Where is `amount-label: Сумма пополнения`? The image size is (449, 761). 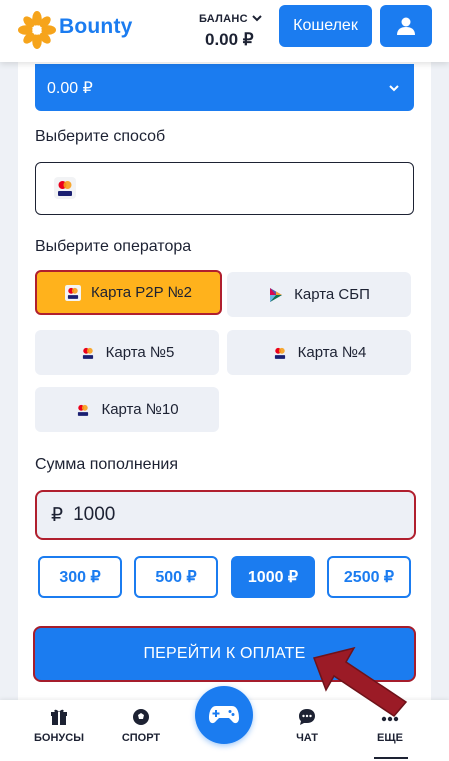
amount-label: Сумма пополнения is located at coordinates (106, 464).